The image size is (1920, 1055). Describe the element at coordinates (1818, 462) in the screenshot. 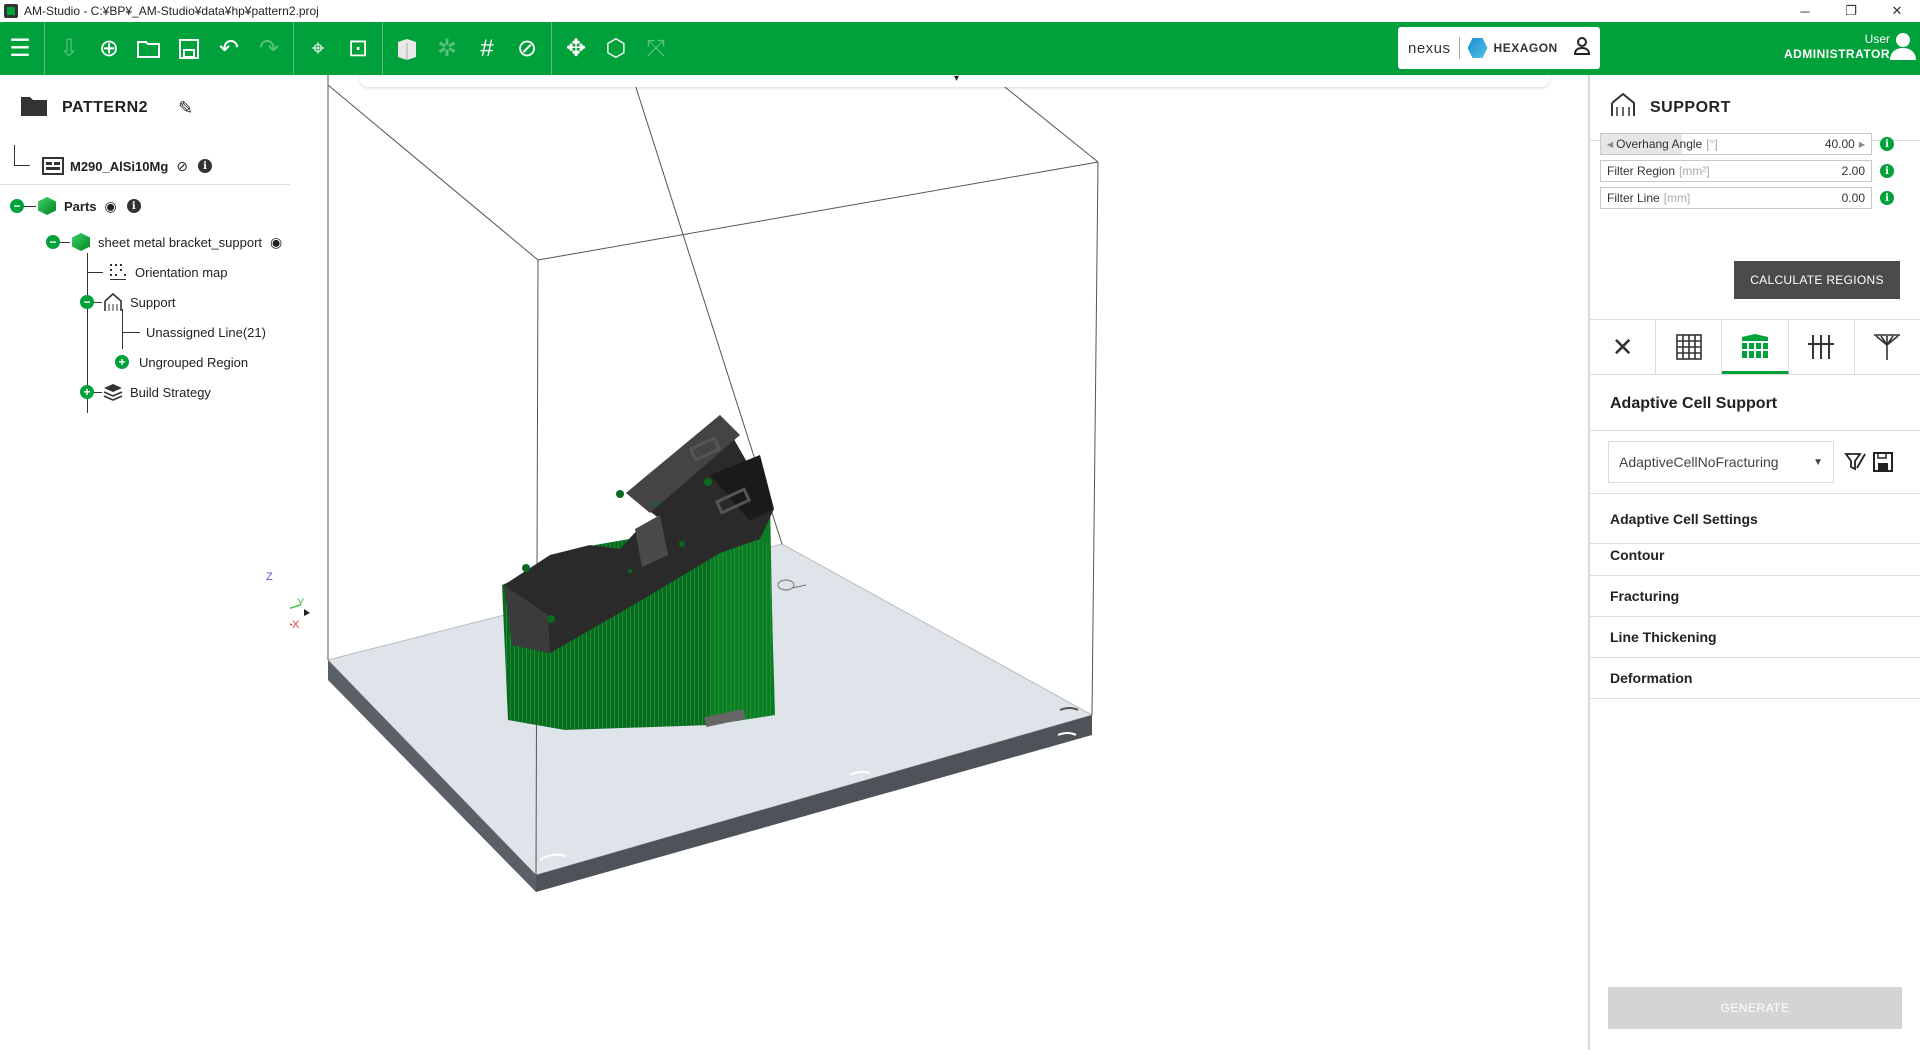

I see `chevron-down-icon: ▼` at that location.